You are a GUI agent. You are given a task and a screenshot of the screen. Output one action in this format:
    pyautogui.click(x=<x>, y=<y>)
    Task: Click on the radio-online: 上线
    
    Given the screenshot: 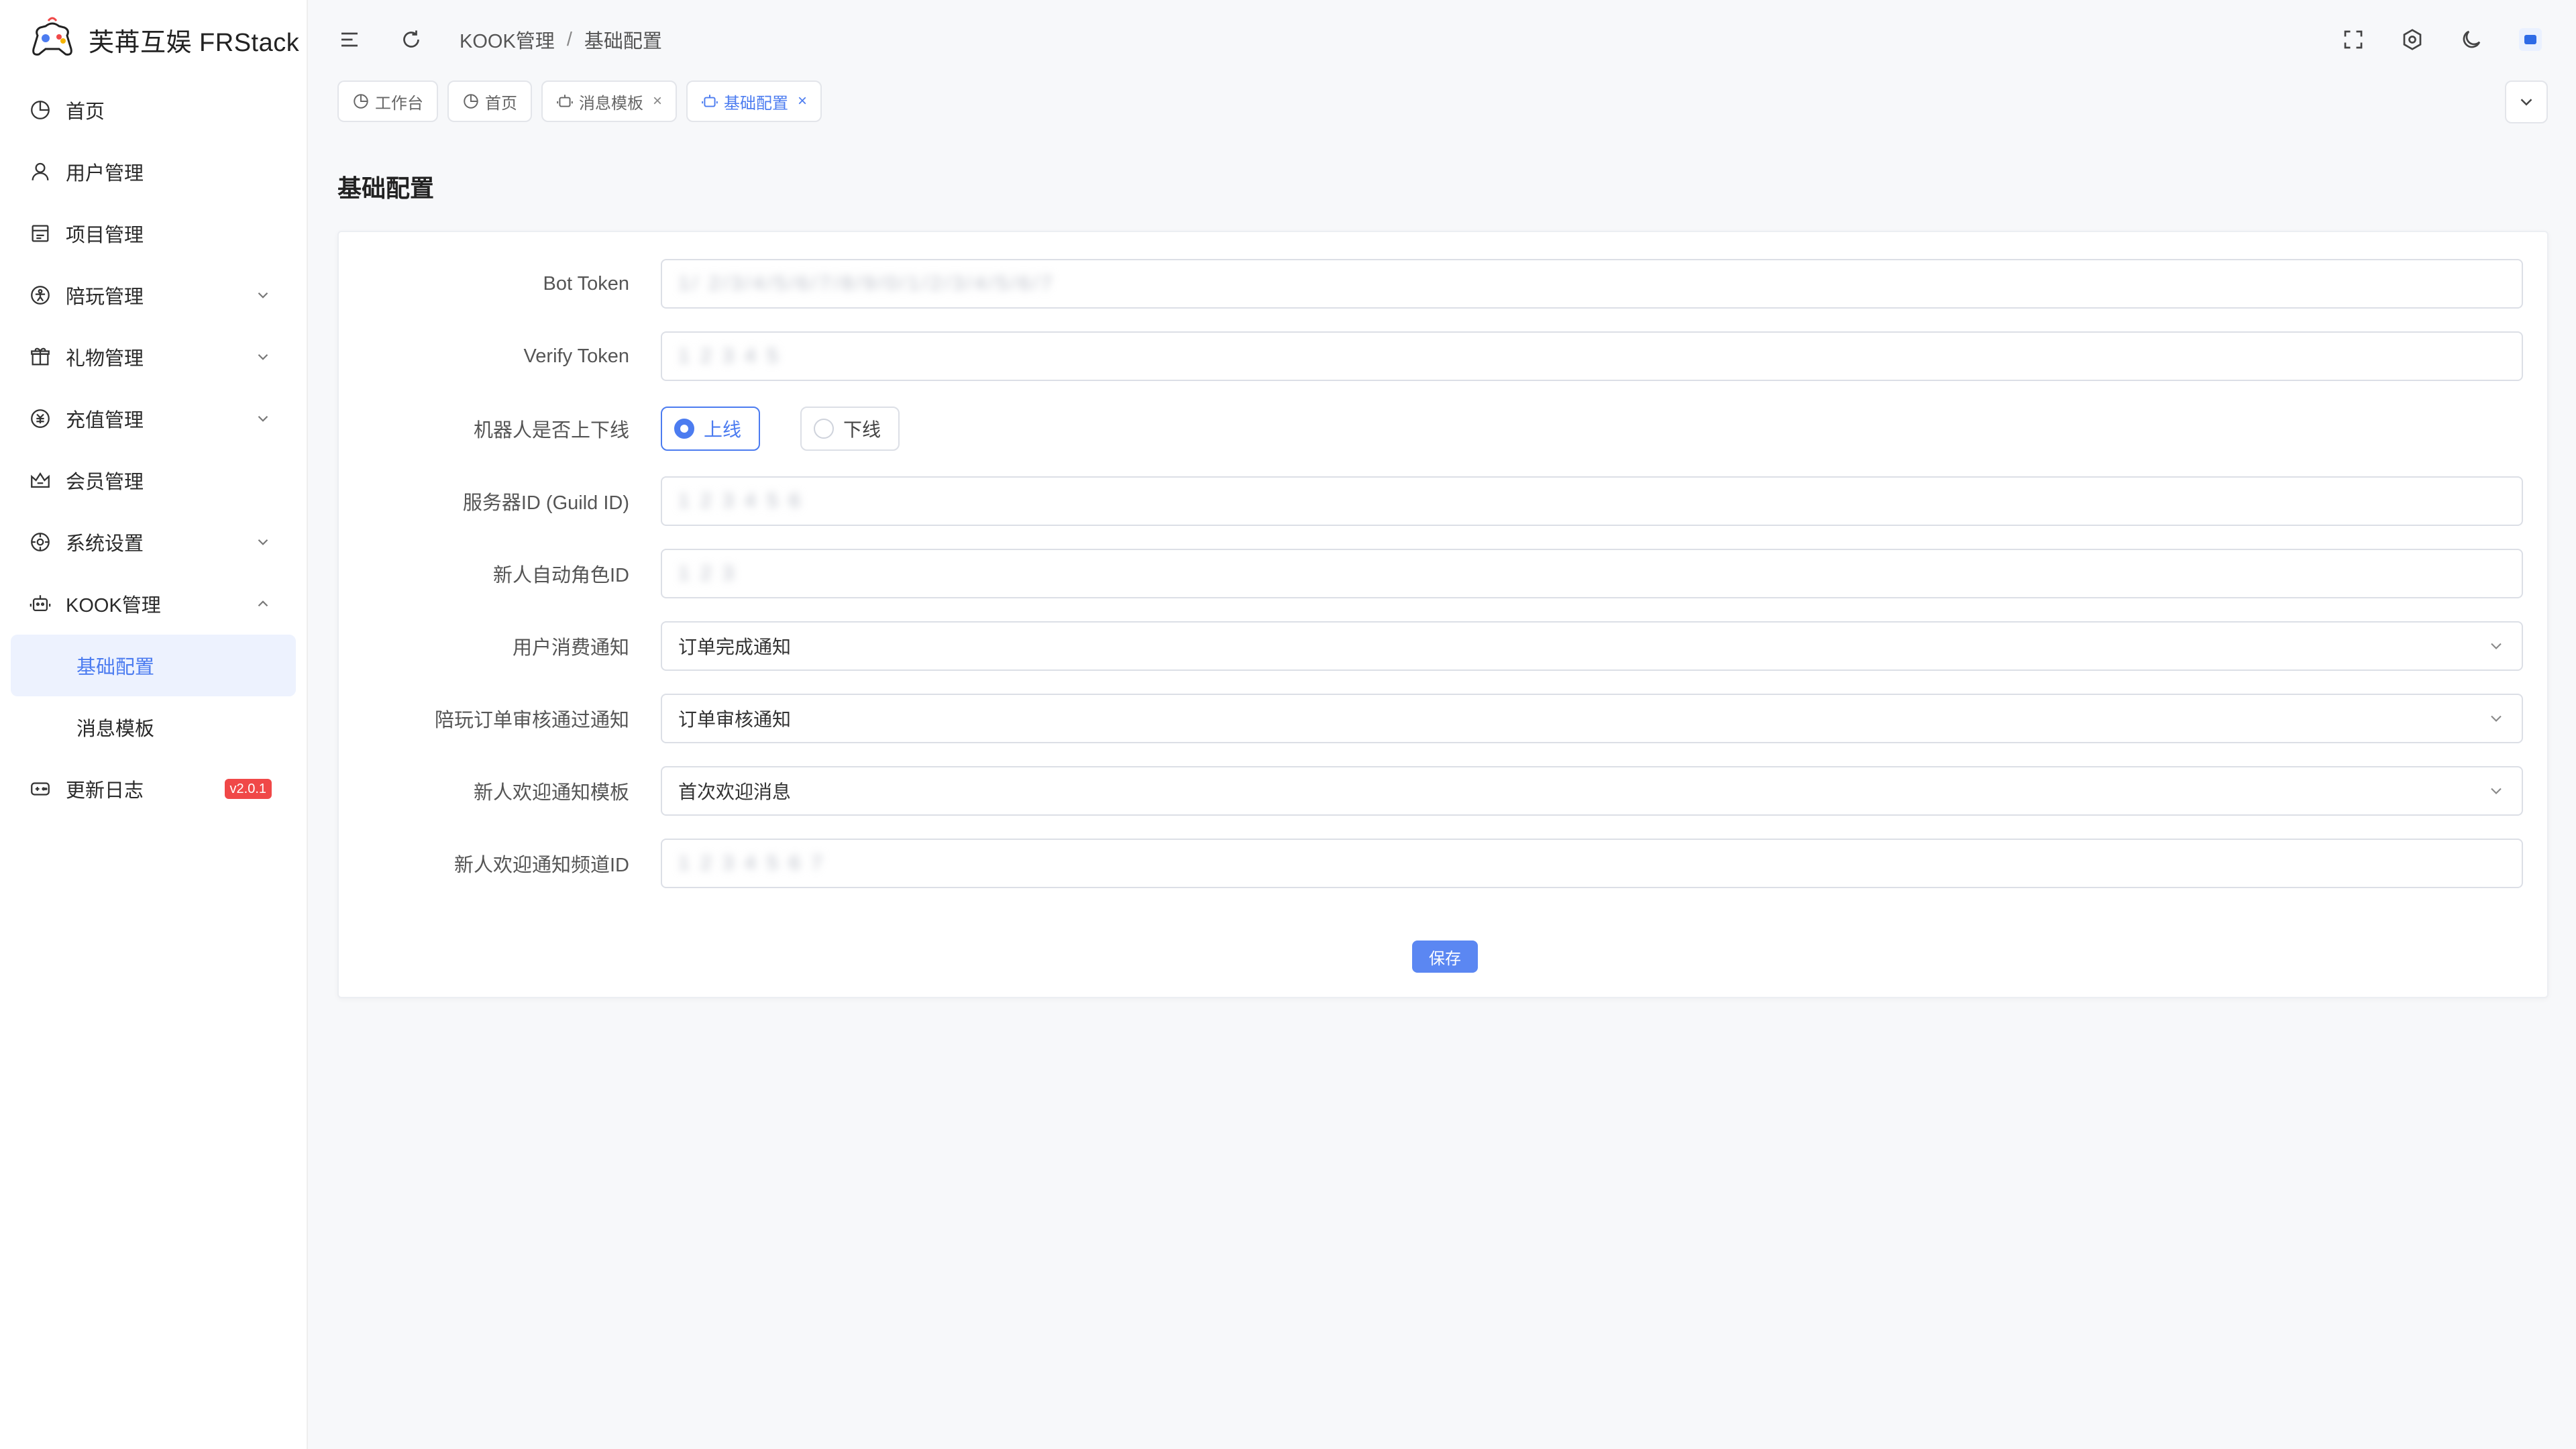 What is the action you would take?
    pyautogui.click(x=711, y=429)
    